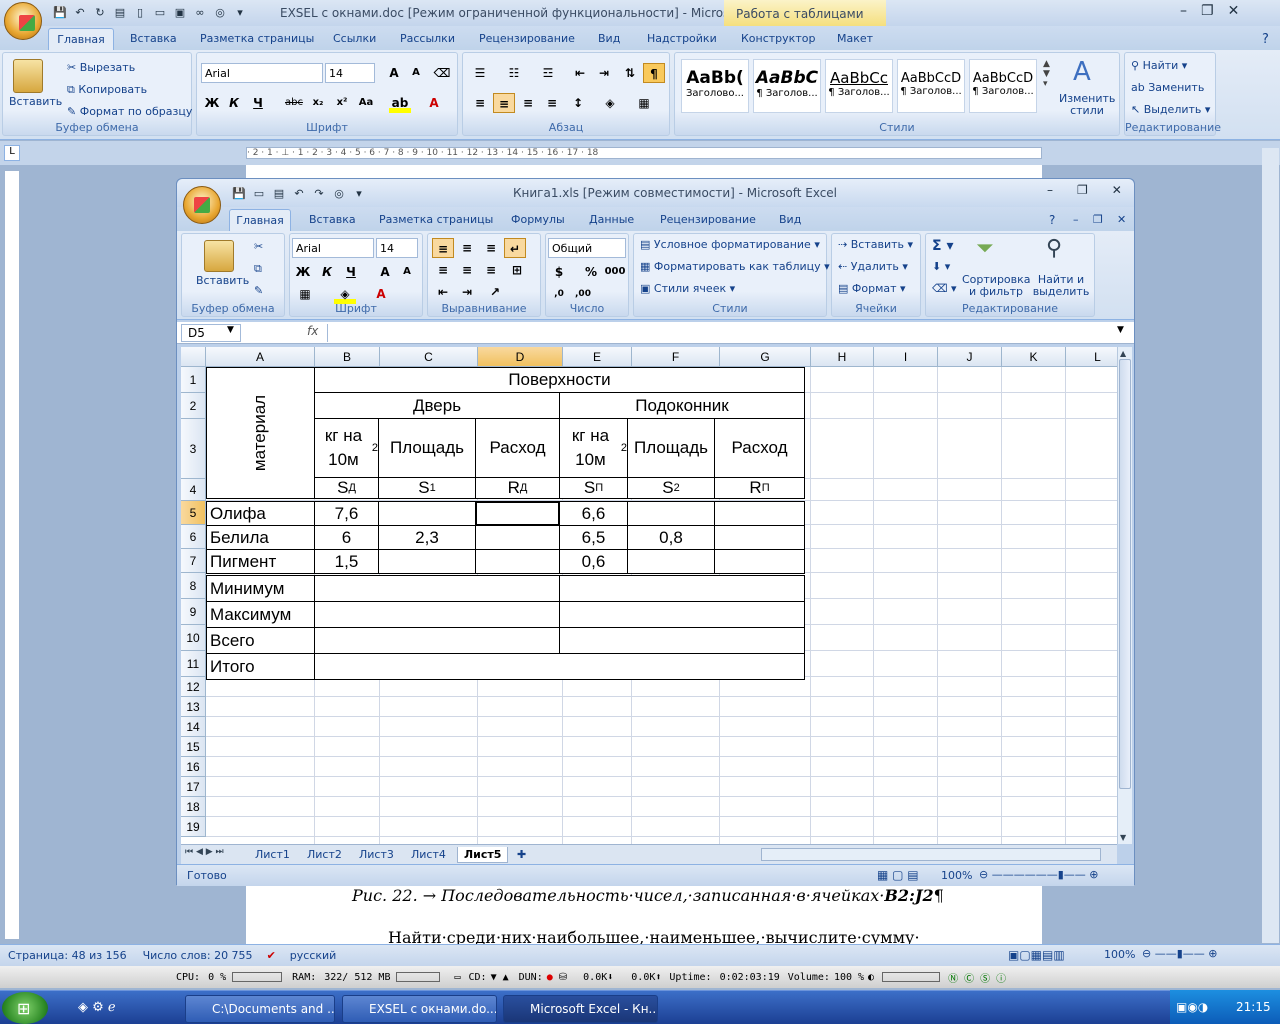  What do you see at coordinates (790, 219) in the screenshot?
I see `tab-view: Вид` at bounding box center [790, 219].